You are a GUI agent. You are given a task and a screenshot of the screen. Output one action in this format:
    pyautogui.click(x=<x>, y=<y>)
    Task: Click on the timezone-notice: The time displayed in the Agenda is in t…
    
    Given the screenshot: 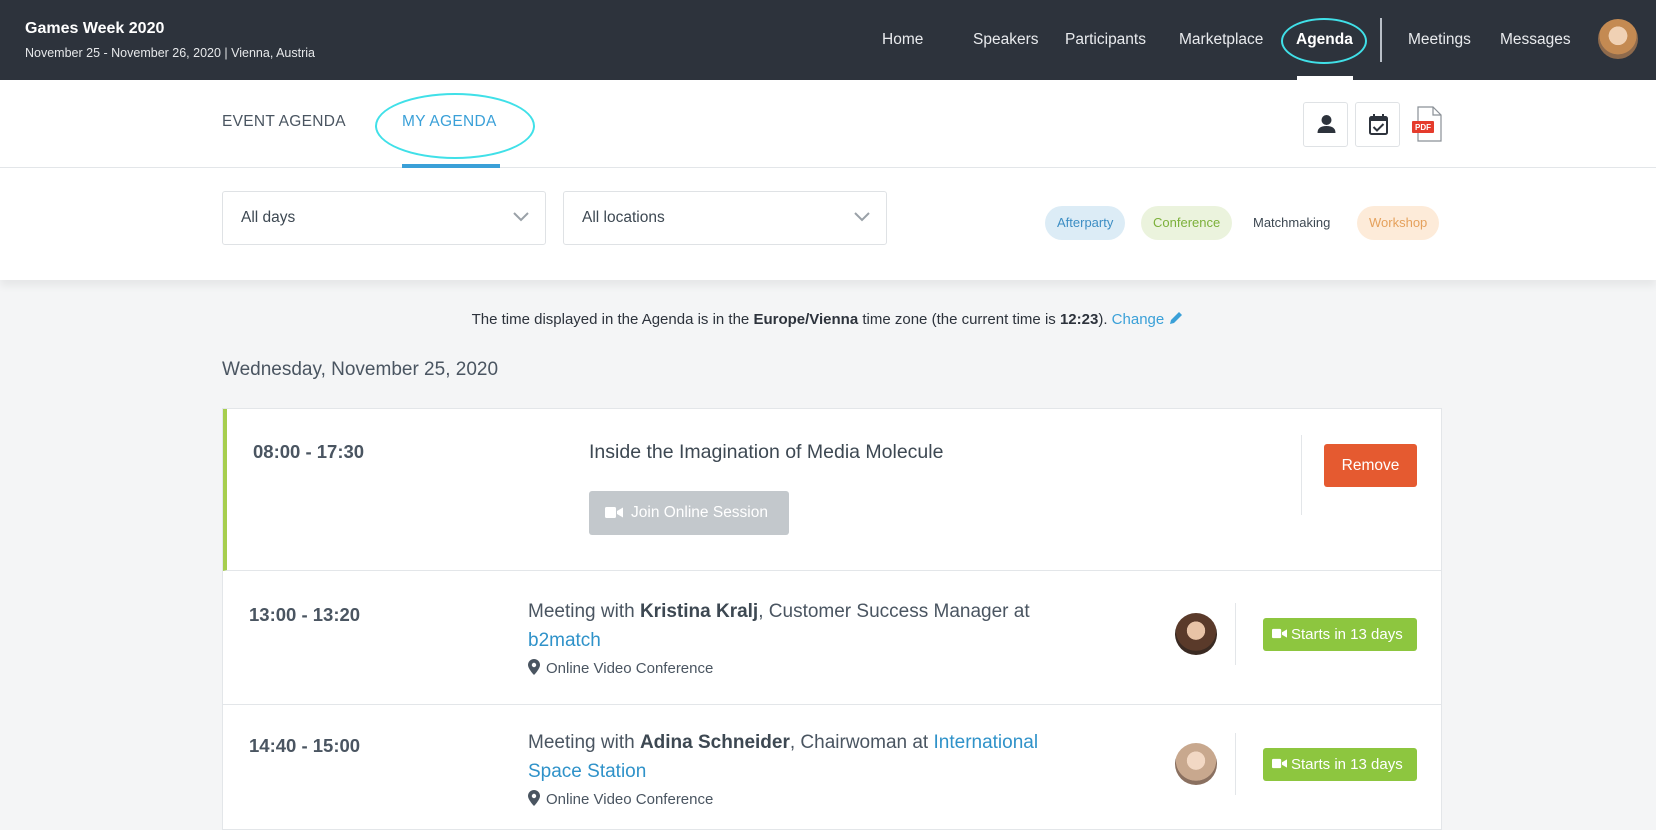 What is the action you would take?
    pyautogui.click(x=828, y=319)
    